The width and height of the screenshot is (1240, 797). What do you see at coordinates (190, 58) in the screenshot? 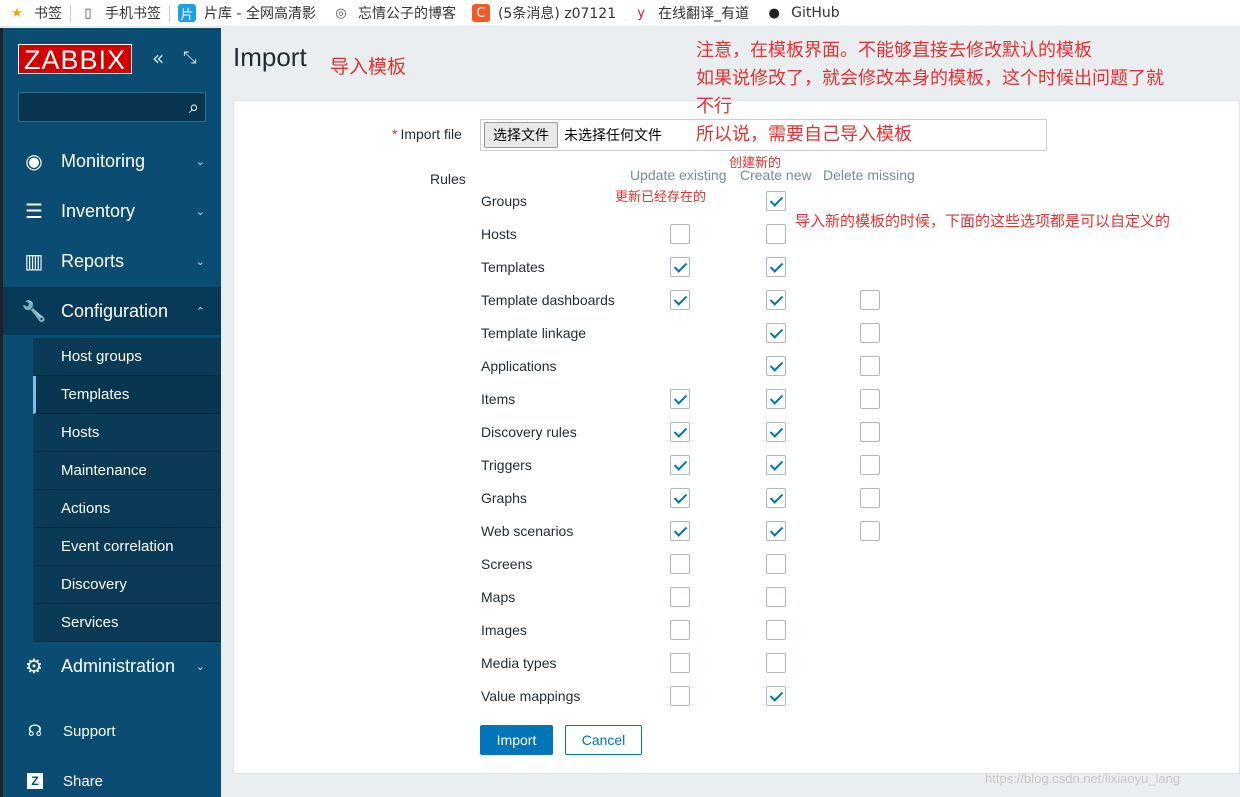
I see `kiosk-icon: ⤡` at bounding box center [190, 58].